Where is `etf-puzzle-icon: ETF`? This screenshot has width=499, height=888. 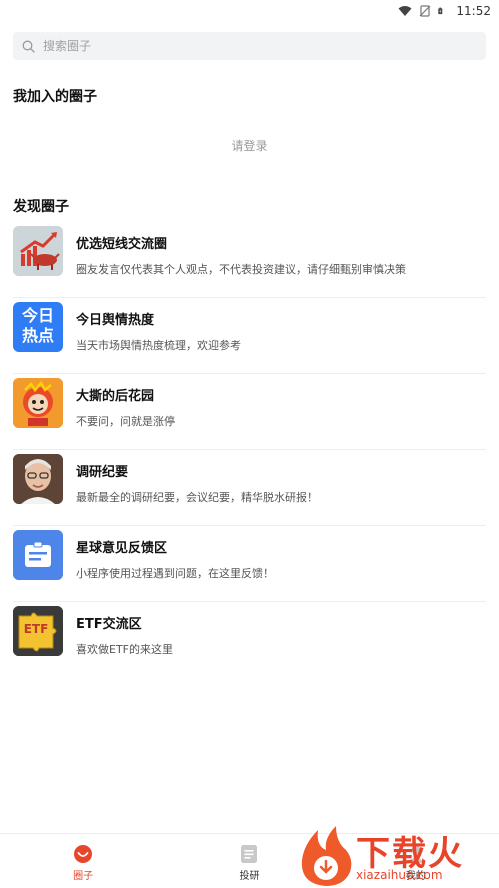
etf-puzzle-icon: ETF is located at coordinates (38, 631).